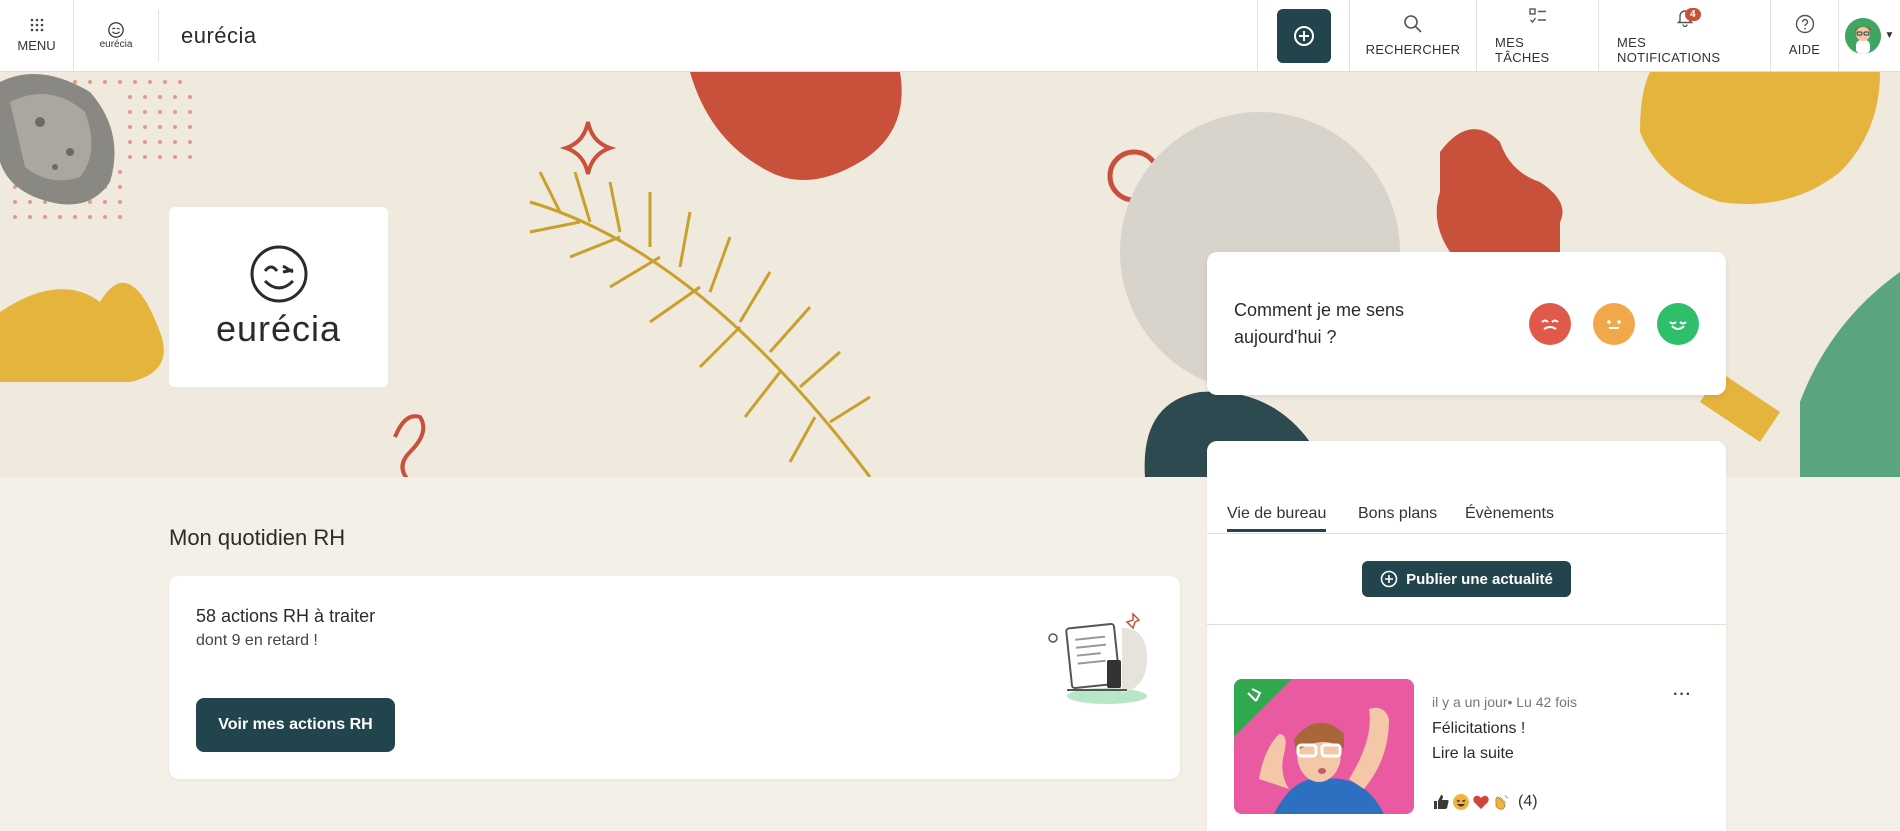 The height and width of the screenshot is (831, 1900). I want to click on mood-good-button, so click(1678, 323).